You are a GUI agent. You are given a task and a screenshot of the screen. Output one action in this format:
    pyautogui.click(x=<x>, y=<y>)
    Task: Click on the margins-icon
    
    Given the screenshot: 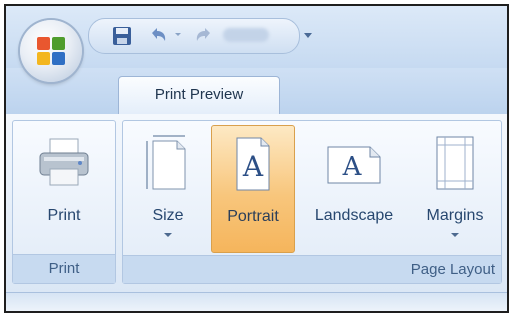 What is the action you would take?
    pyautogui.click(x=455, y=163)
    